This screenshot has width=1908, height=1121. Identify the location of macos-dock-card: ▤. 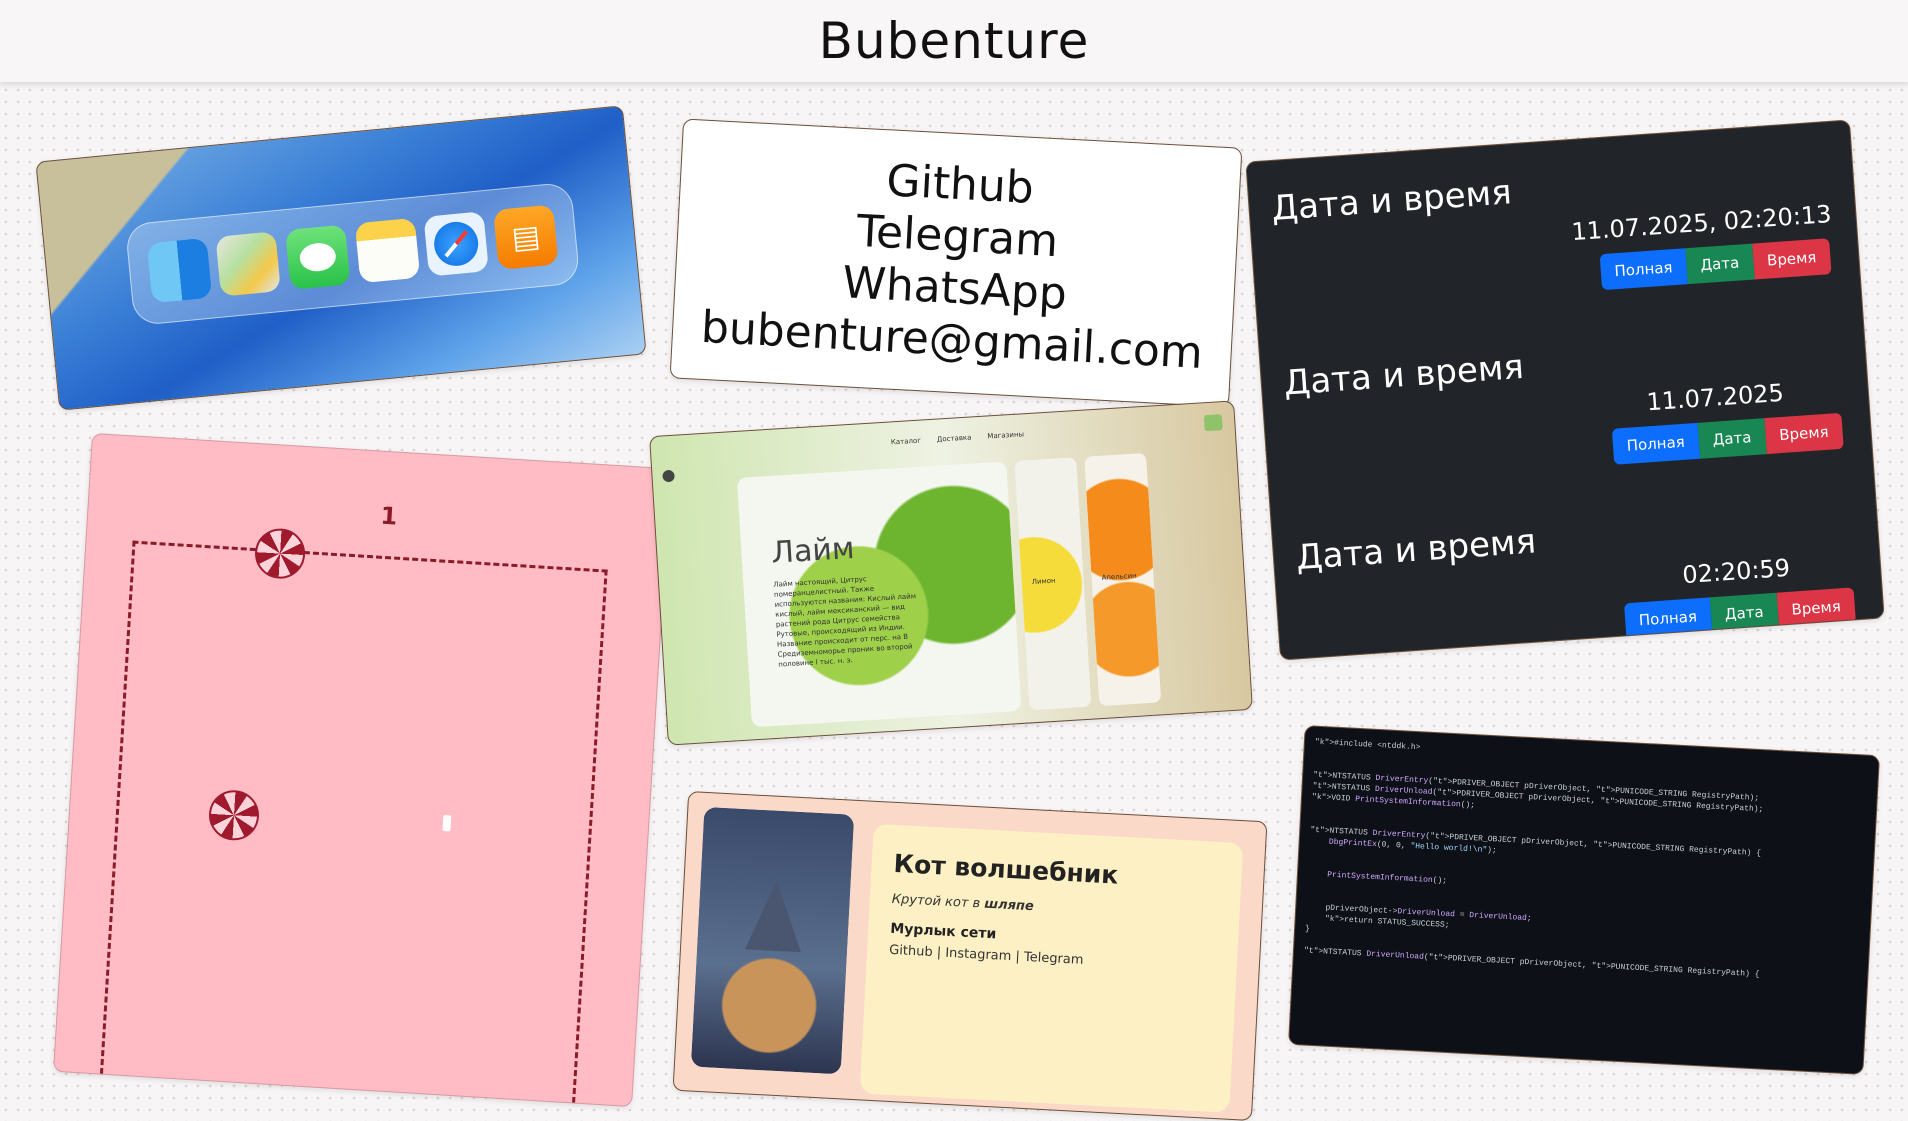
(341, 258).